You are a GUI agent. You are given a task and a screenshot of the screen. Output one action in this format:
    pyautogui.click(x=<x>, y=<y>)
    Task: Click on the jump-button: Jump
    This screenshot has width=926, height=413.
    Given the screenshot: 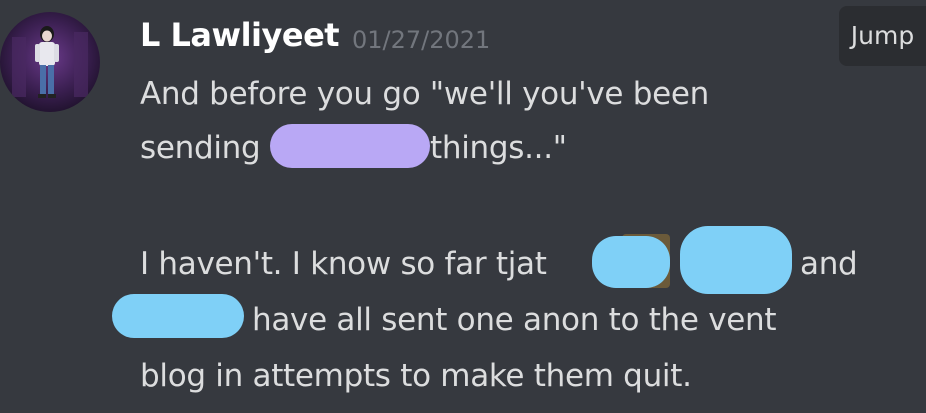 What is the action you would take?
    pyautogui.click(x=882, y=36)
    